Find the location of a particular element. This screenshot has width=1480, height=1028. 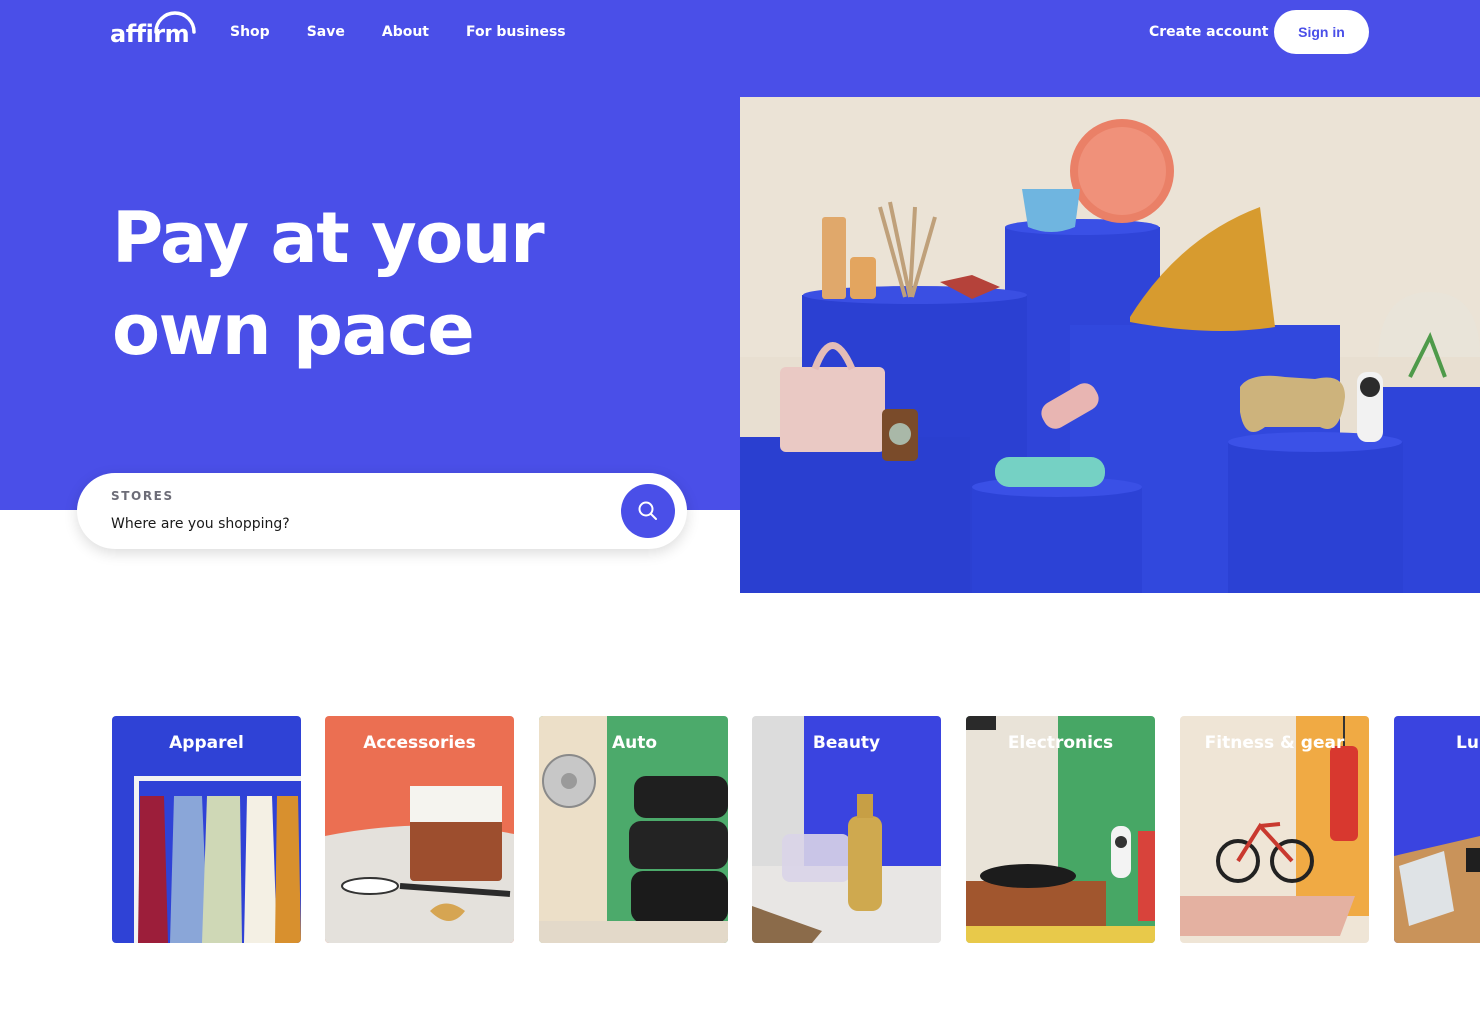

search-input is located at coordinates (351, 524).